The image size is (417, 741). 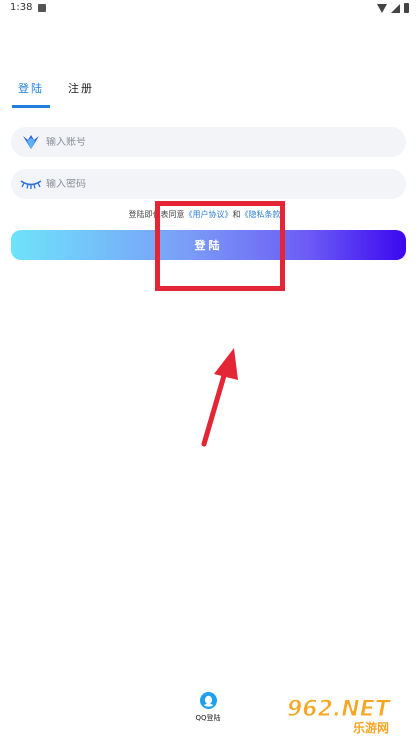 What do you see at coordinates (371, 727) in the screenshot?
I see `svg-text: 乐游网` at bounding box center [371, 727].